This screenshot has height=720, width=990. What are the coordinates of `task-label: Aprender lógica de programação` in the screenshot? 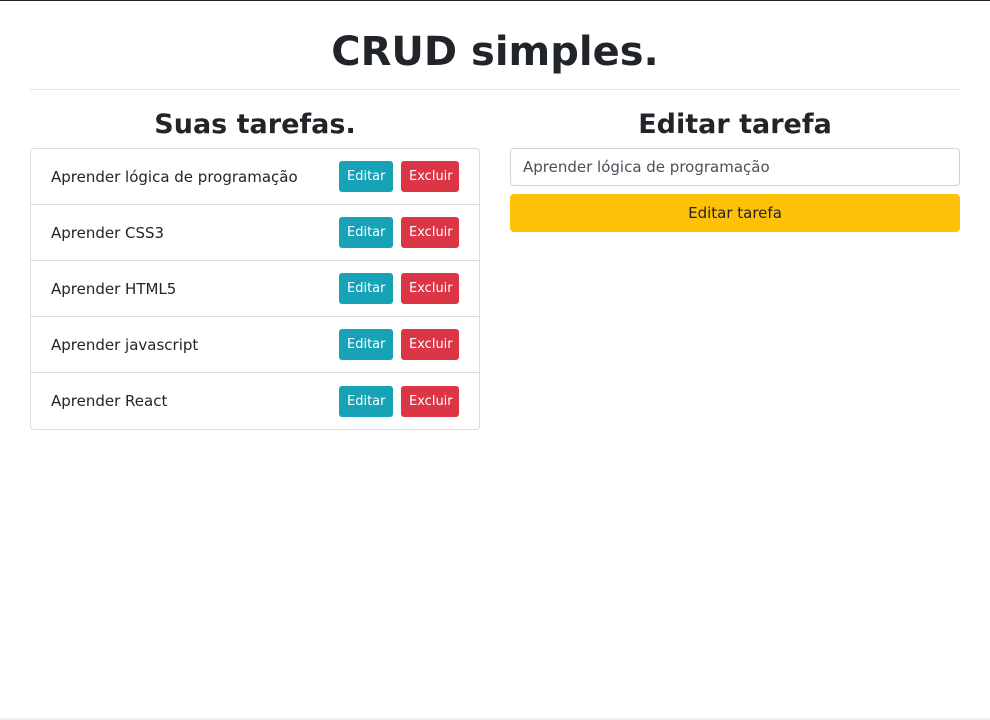 It's located at (174, 176).